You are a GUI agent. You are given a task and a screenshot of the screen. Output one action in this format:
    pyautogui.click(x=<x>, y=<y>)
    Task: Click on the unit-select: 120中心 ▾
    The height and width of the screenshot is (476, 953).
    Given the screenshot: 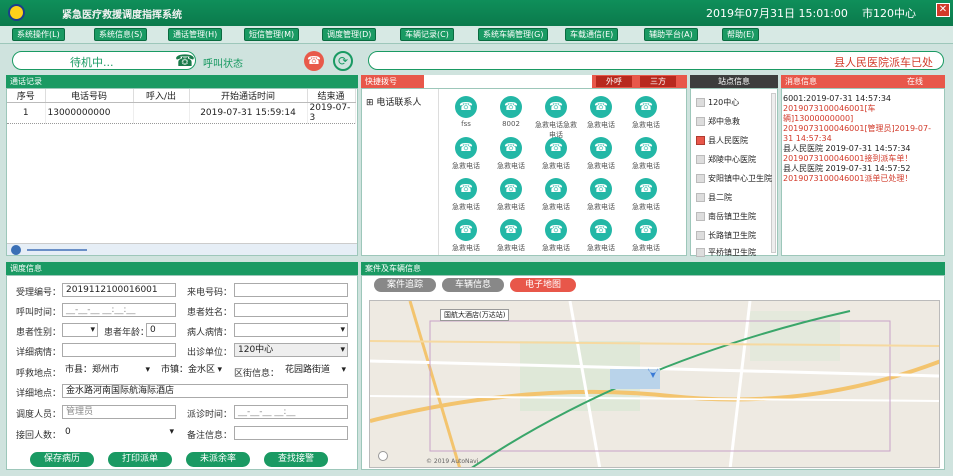 What is the action you would take?
    pyautogui.click(x=291, y=350)
    